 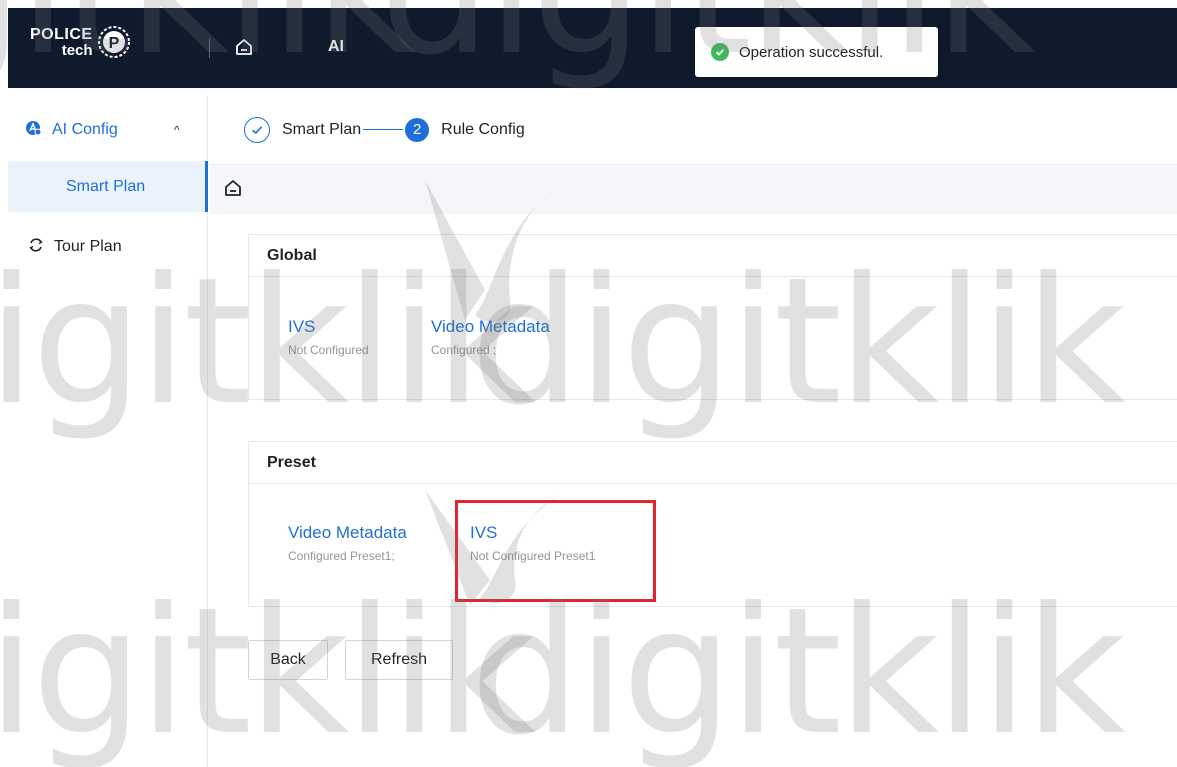 I want to click on step-connector, so click(x=383, y=129).